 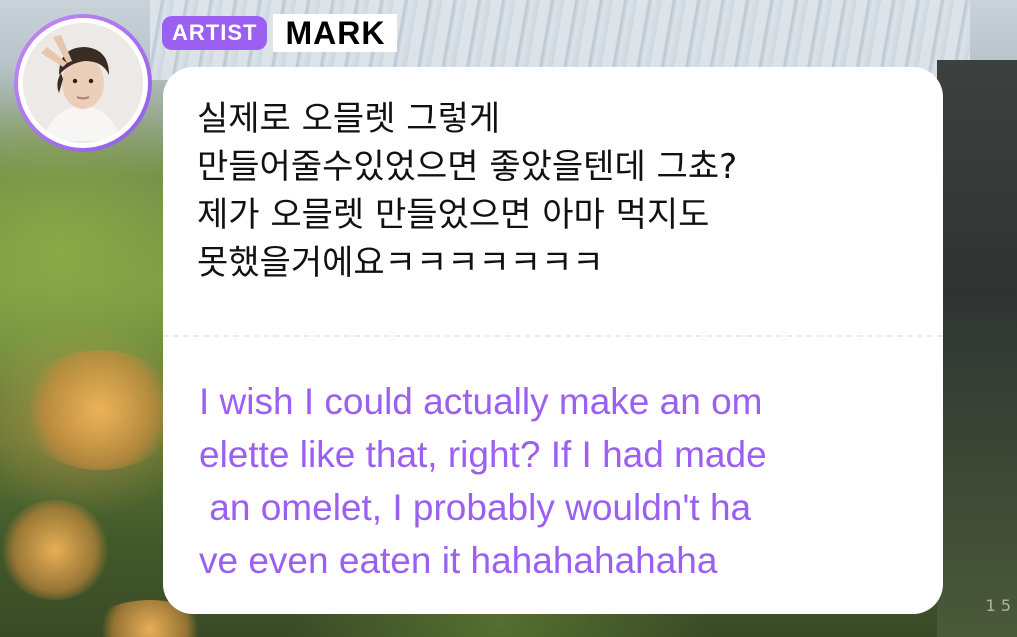 I want to click on translation-line: an omelet, I probably wouldn't ha, so click(x=475, y=507).